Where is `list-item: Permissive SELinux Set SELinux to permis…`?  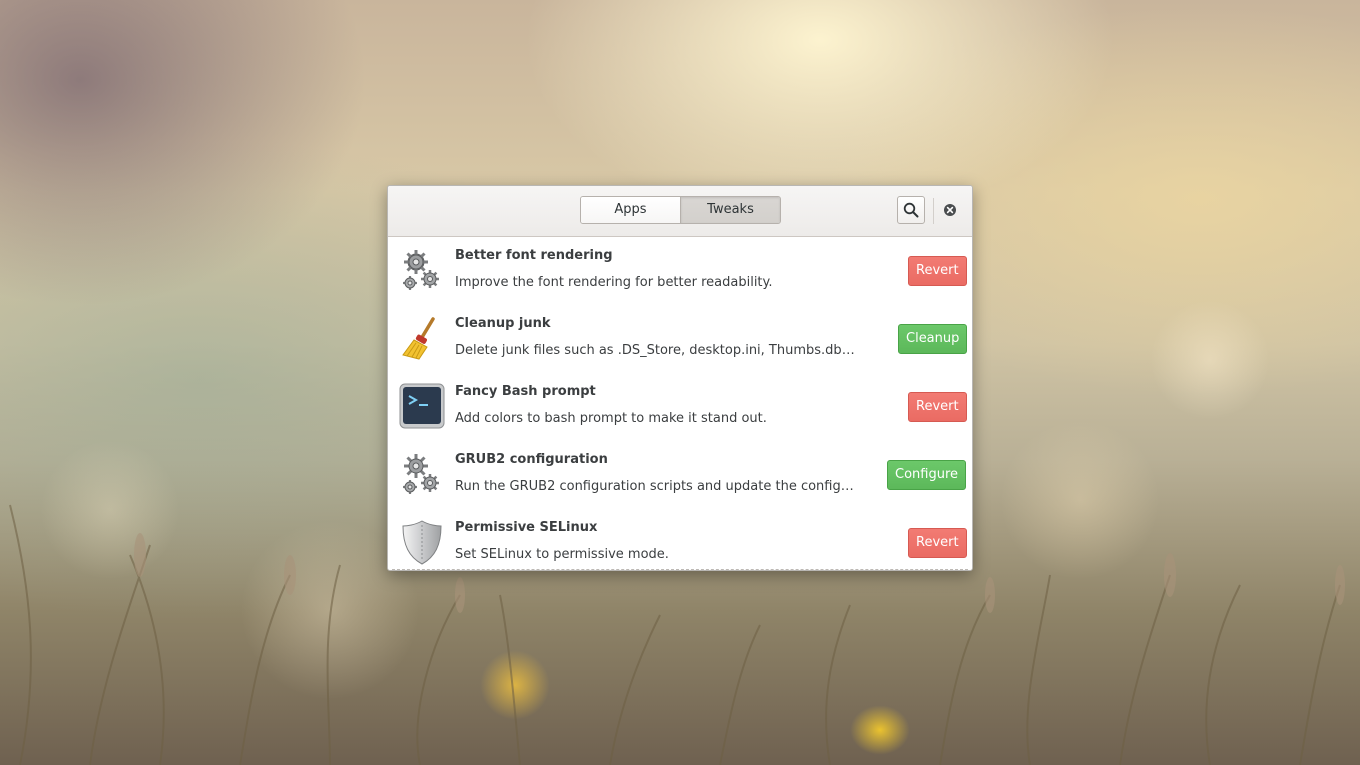
list-item: Permissive SELinux Set SELinux to permis… is located at coordinates (680, 539).